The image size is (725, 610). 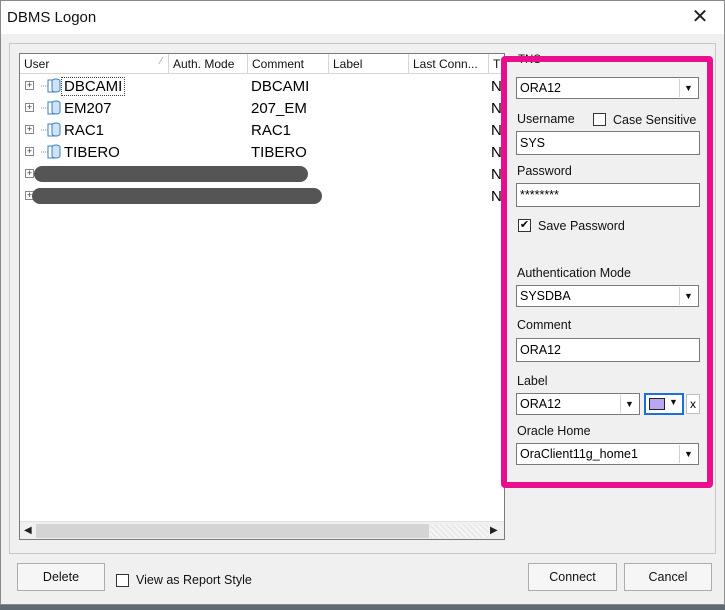 I want to click on label-select: ORA12 ▼, so click(x=578, y=404).